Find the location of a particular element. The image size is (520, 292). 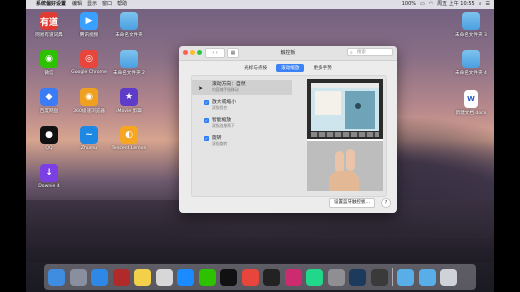

desktop-item: ◐ Tencent Lemon is located at coordinates (129, 138).